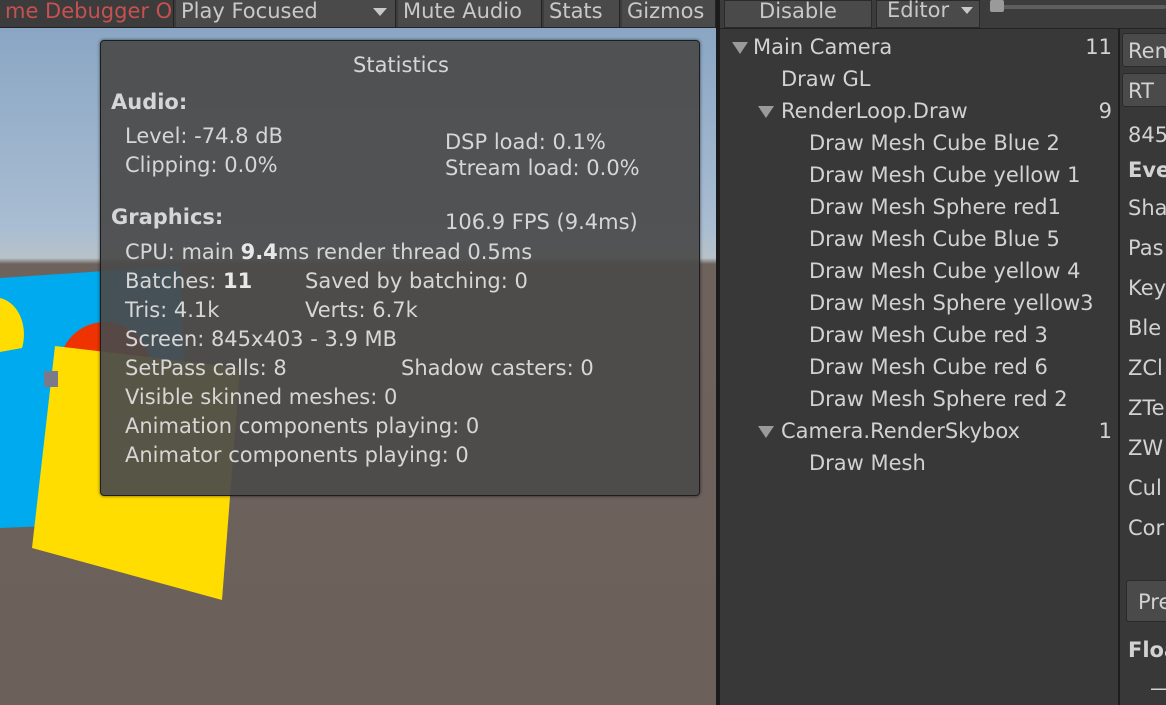 The height and width of the screenshot is (705, 1166). I want to click on play-focused-dropdown: Play Focused, so click(286, 13).